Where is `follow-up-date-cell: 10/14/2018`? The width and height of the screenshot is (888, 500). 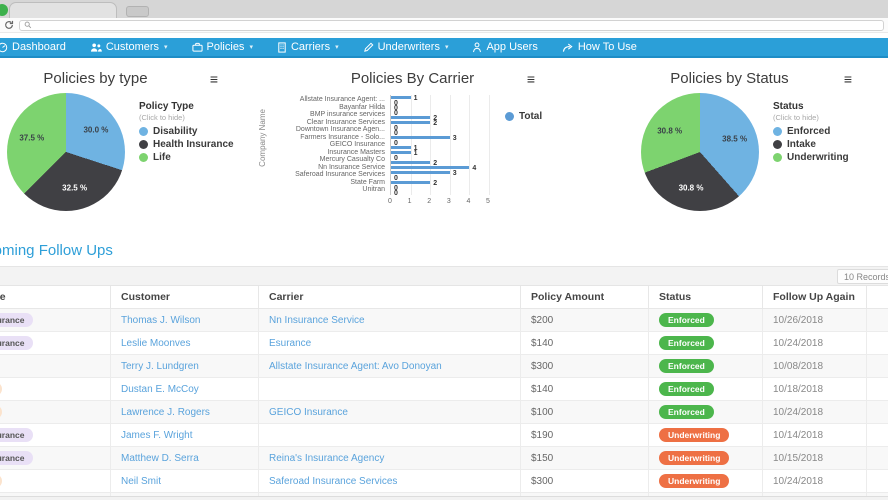
follow-up-date-cell: 10/14/2018 is located at coordinates (814, 435).